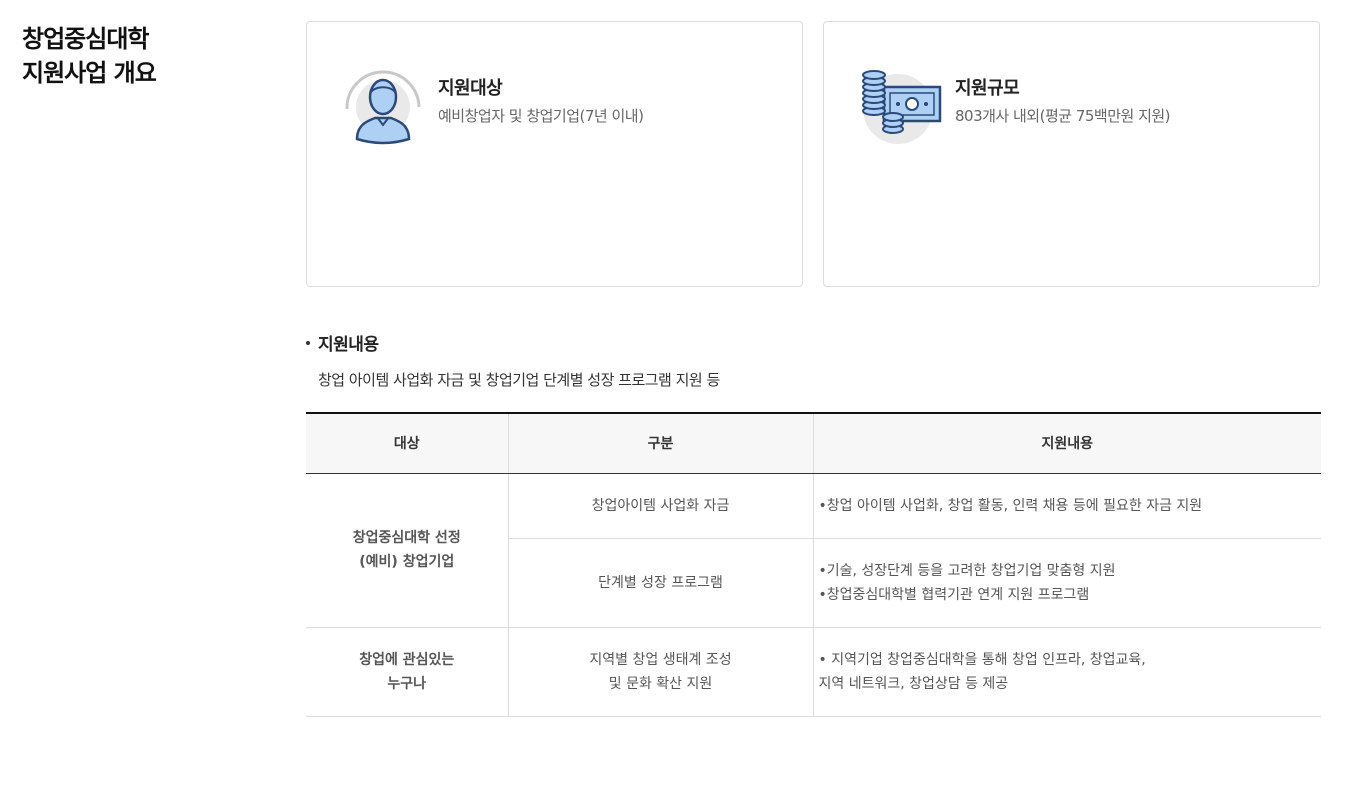 The height and width of the screenshot is (794, 1349). Describe the element at coordinates (407, 672) in the screenshot. I see `target-cell: 창업에 관심있는 누구나` at that location.